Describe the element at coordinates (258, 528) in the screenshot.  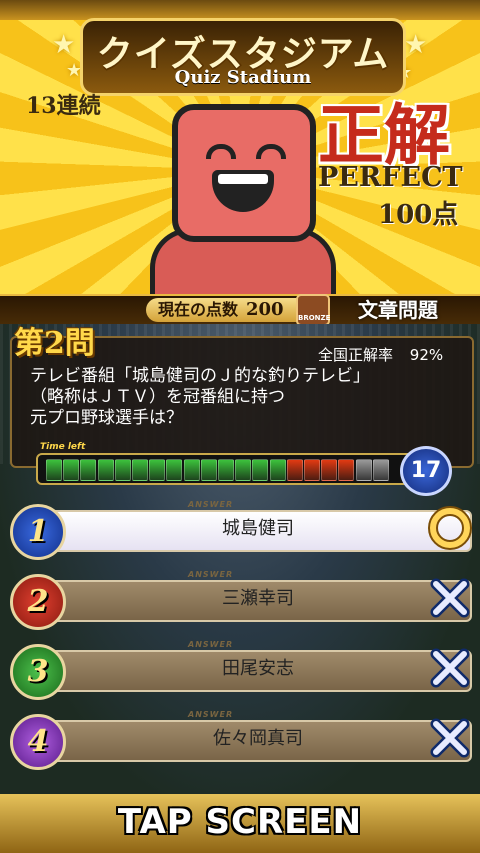
I see `answer-text: 城島健司` at that location.